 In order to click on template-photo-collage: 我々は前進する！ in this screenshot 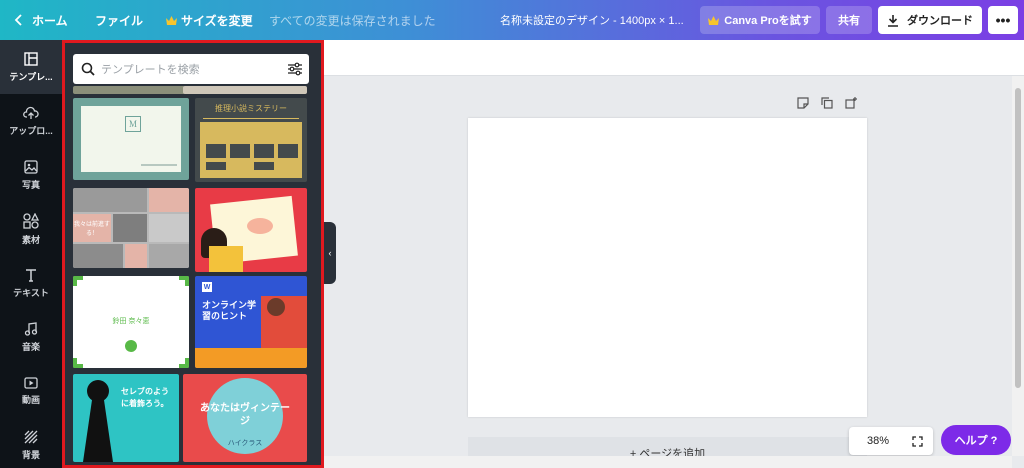, I will do `click(131, 228)`.